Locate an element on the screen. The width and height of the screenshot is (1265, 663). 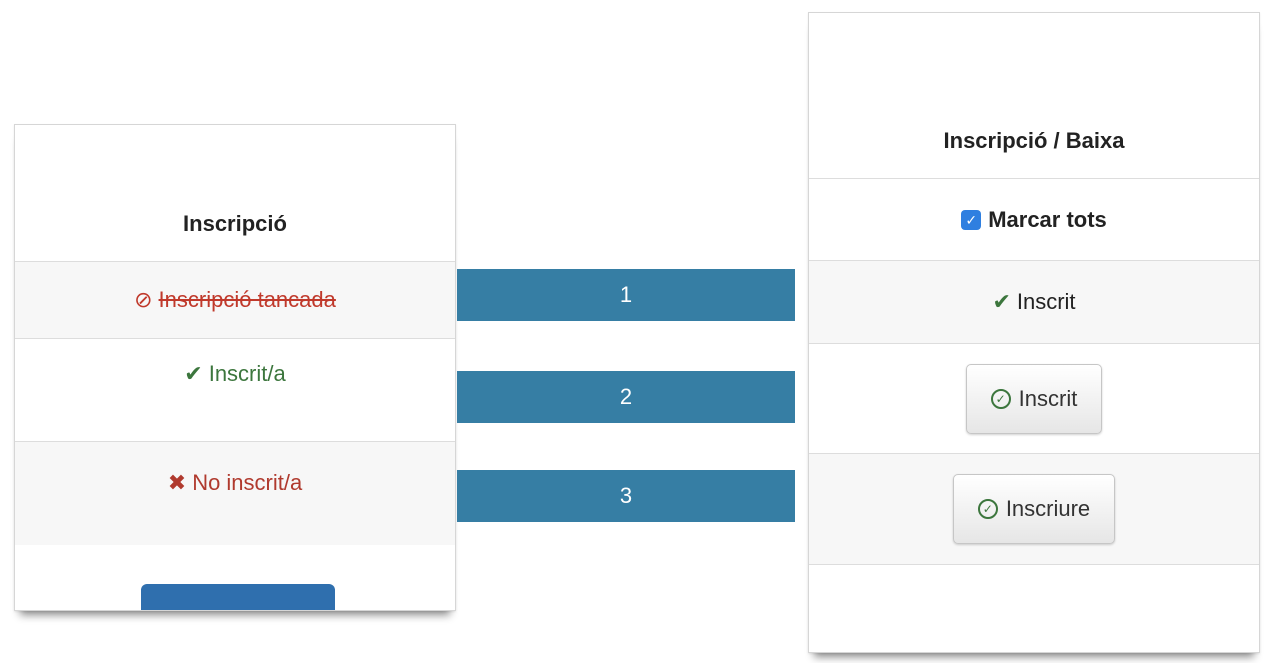
inscriure-button-label: Inscriure is located at coordinates (1048, 508).